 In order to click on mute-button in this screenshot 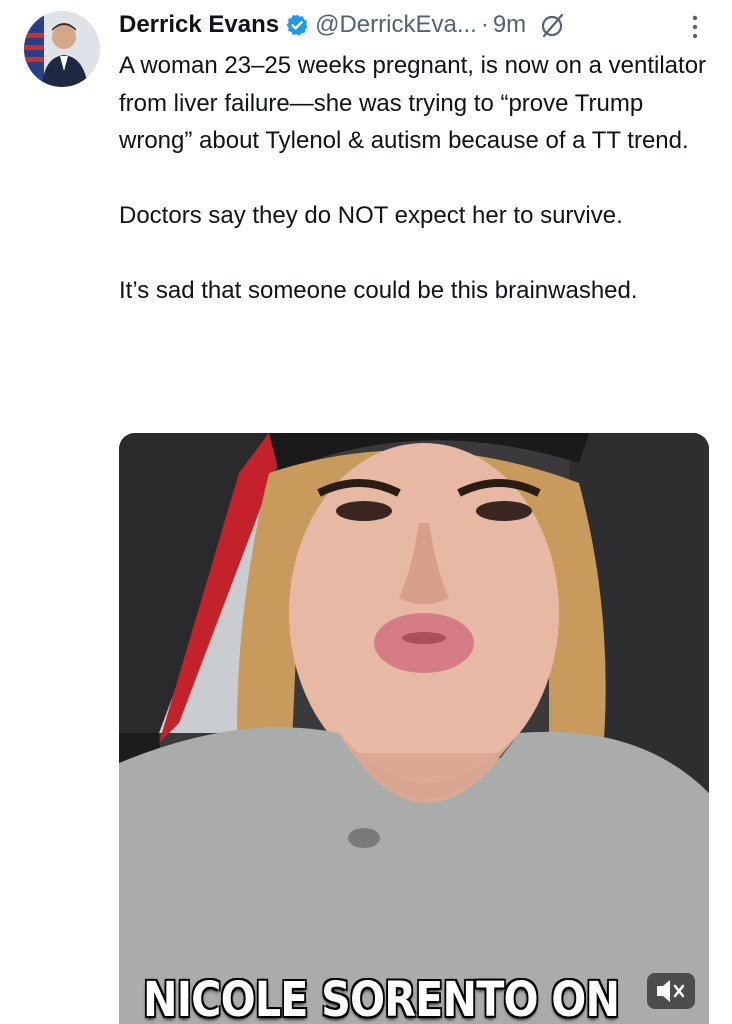, I will do `click(671, 991)`.